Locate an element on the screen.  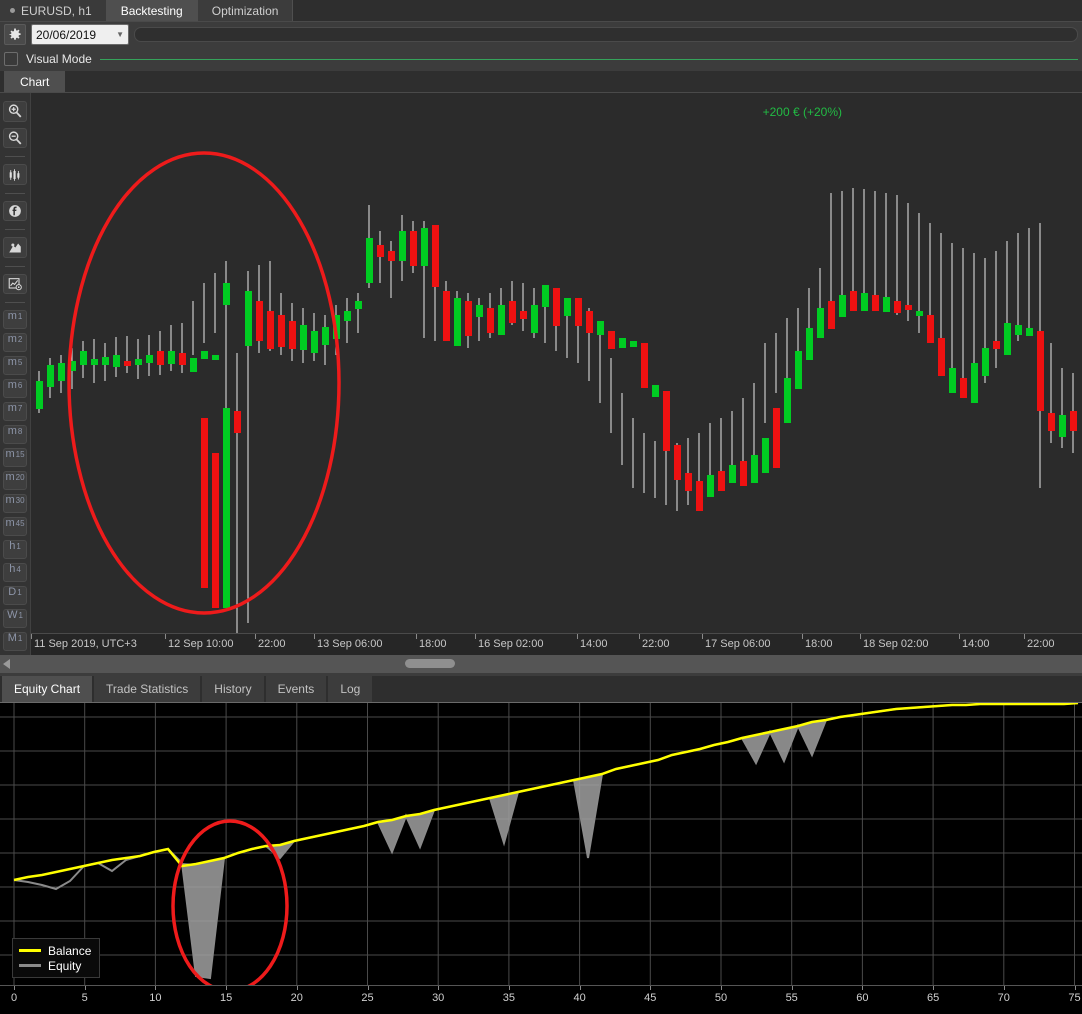
tab-events-label: Events is located at coordinates (296, 689).